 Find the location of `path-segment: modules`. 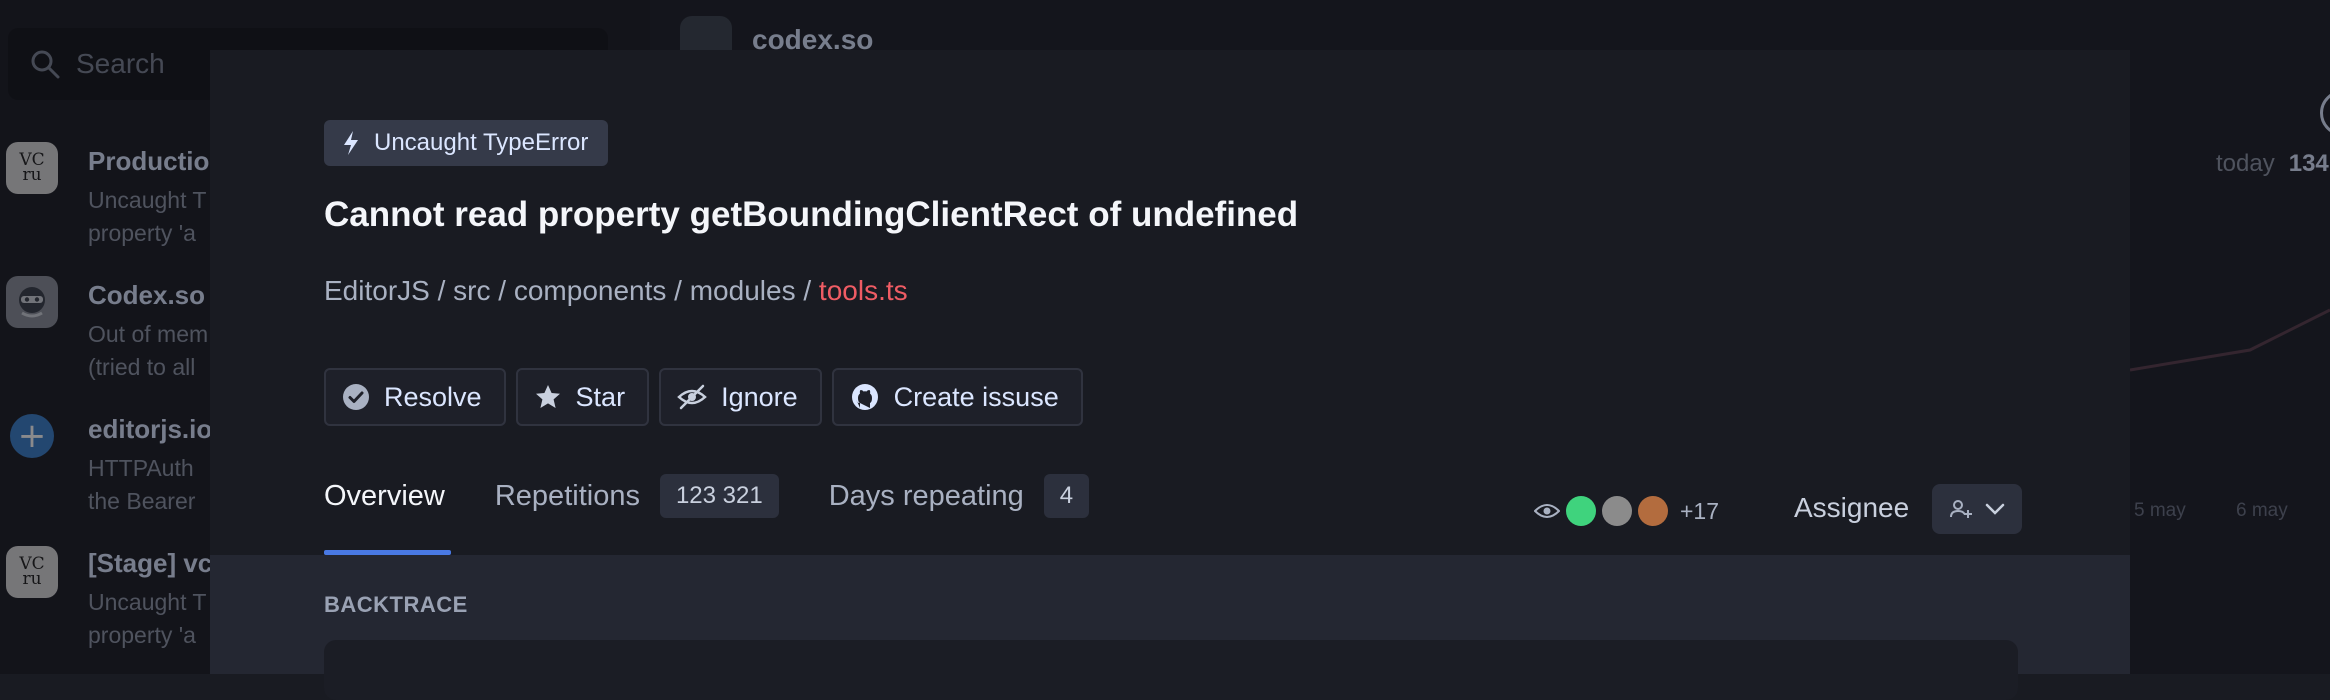

path-segment: modules is located at coordinates (742, 290).